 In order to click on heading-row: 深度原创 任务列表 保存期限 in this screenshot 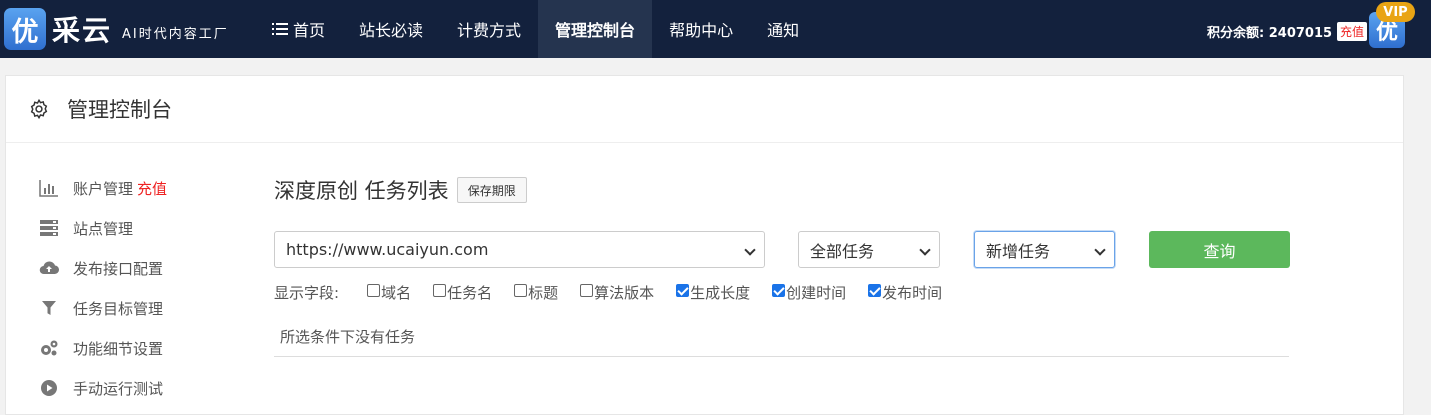, I will do `click(784, 190)`.